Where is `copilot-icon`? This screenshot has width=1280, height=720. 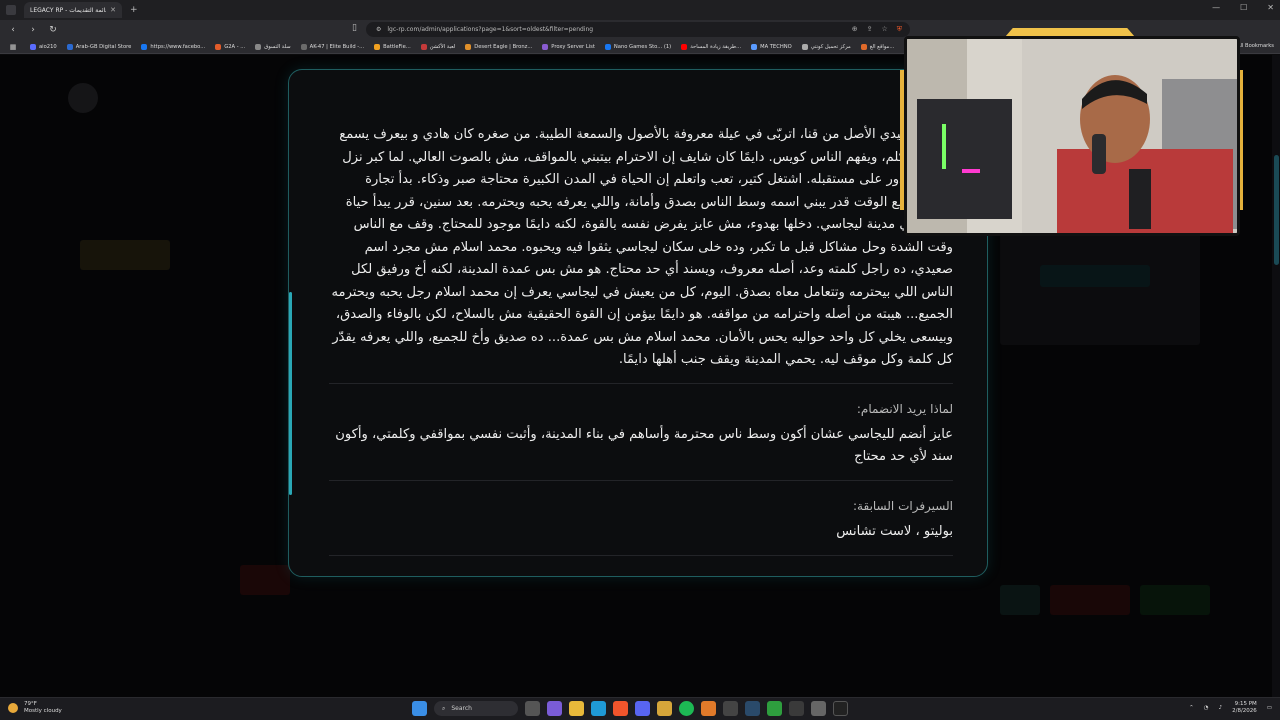
copilot-icon is located at coordinates (554, 708).